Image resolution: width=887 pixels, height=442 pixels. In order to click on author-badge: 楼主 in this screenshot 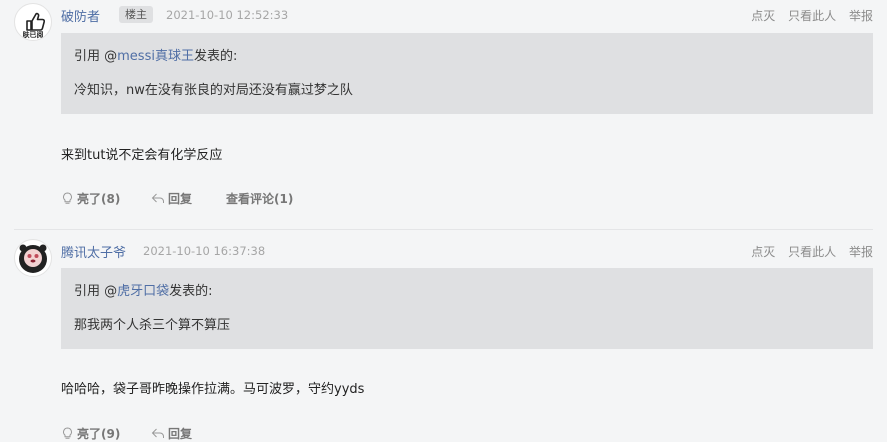, I will do `click(136, 14)`.